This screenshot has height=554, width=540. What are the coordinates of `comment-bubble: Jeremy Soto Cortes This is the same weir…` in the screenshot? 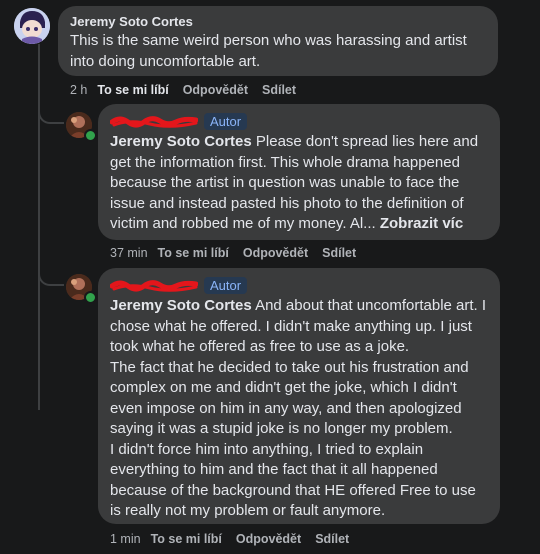 It's located at (278, 41).